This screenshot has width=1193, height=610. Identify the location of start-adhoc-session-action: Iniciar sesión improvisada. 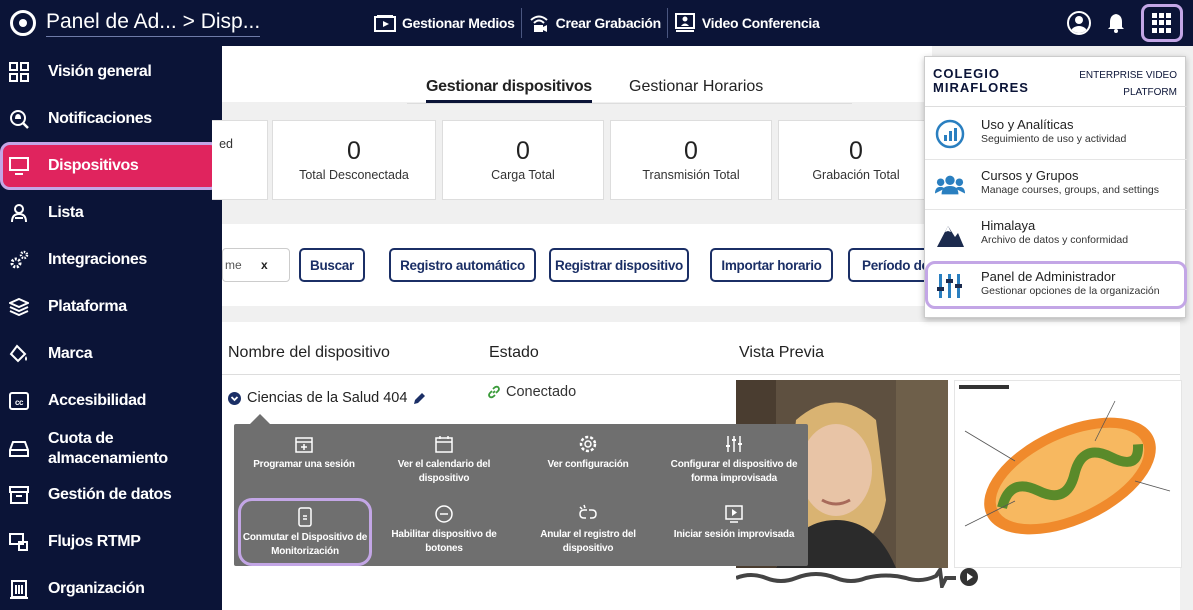
(734, 523).